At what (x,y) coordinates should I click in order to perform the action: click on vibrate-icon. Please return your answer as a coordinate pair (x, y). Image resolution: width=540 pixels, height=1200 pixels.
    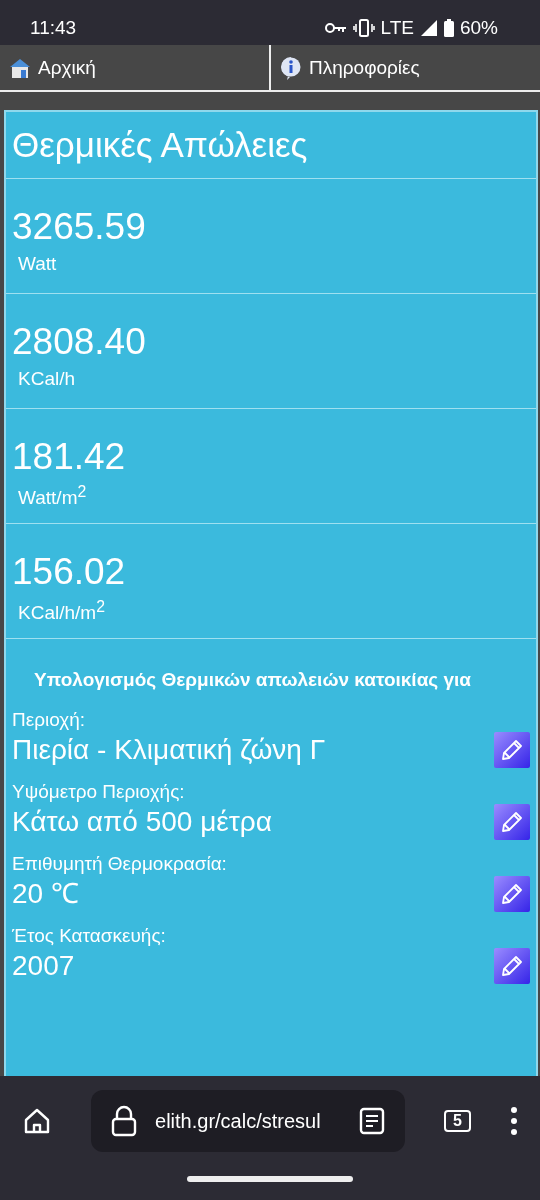
    Looking at the image, I should click on (363, 28).